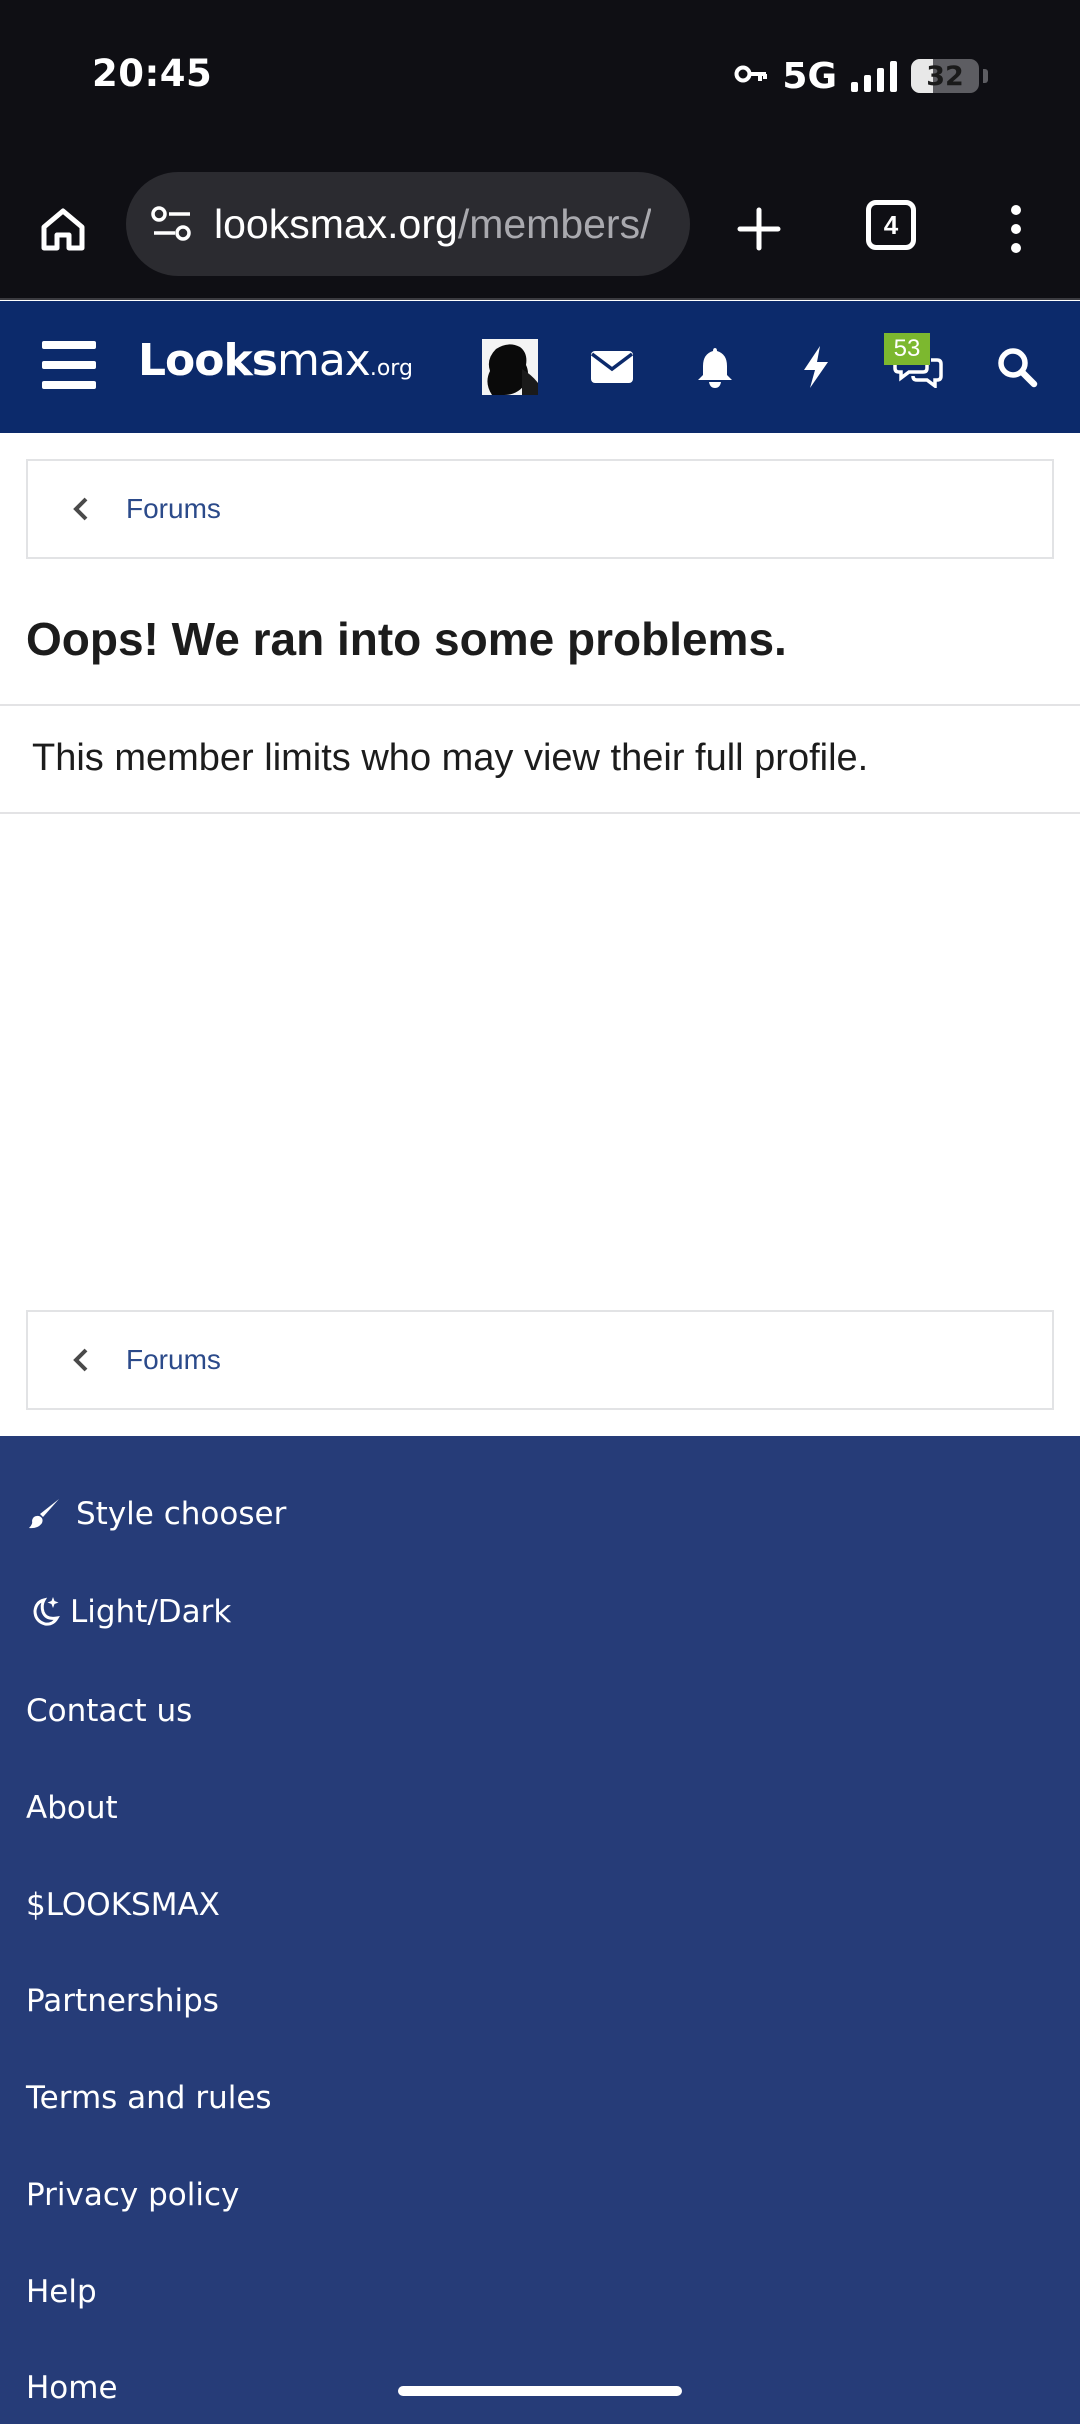 The height and width of the screenshot is (2424, 1080). I want to click on key-icon, so click(751, 76).